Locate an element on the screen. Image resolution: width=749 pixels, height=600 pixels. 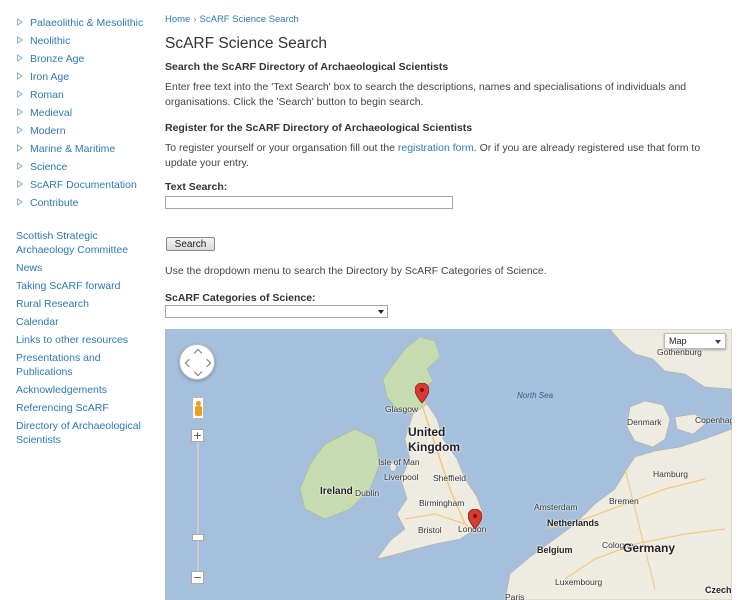
sidebar-item-label: Acknowledgements is located at coordinates (61, 390).